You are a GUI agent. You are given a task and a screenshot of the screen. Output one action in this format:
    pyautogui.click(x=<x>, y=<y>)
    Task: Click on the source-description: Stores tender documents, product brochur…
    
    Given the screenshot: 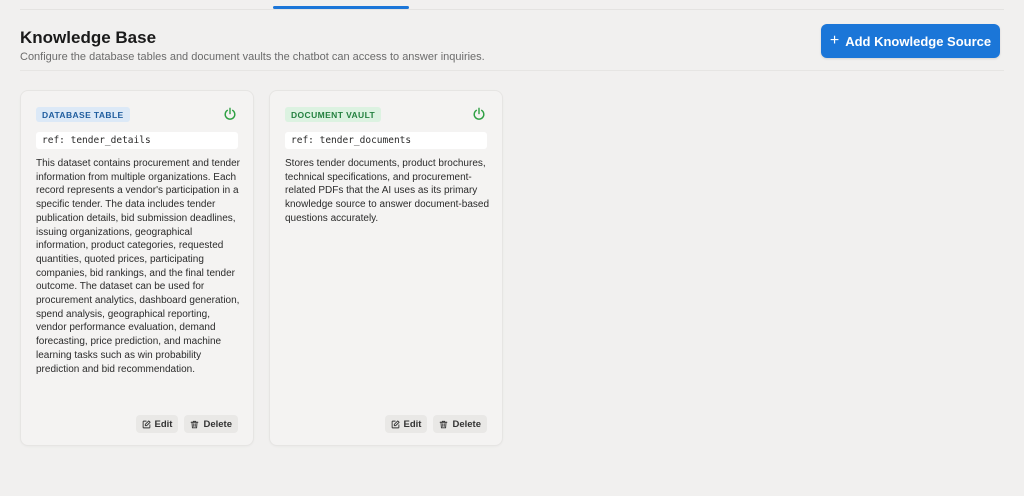 What is the action you would take?
    pyautogui.click(x=387, y=191)
    